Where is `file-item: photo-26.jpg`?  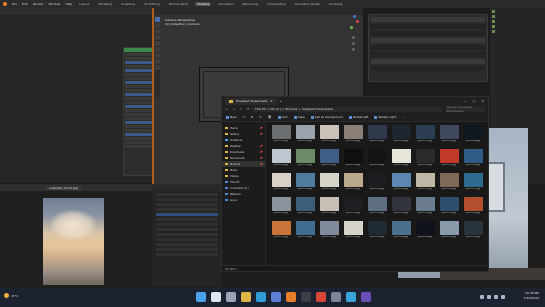
file-item: photo-26.jpg is located at coordinates (449, 184).